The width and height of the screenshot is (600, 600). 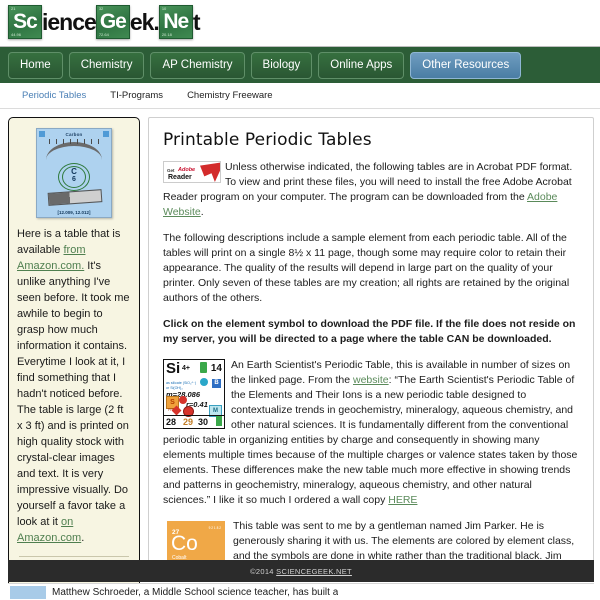 What do you see at coordinates (35, 65) in the screenshot?
I see `nav-item-home: Home` at bounding box center [35, 65].